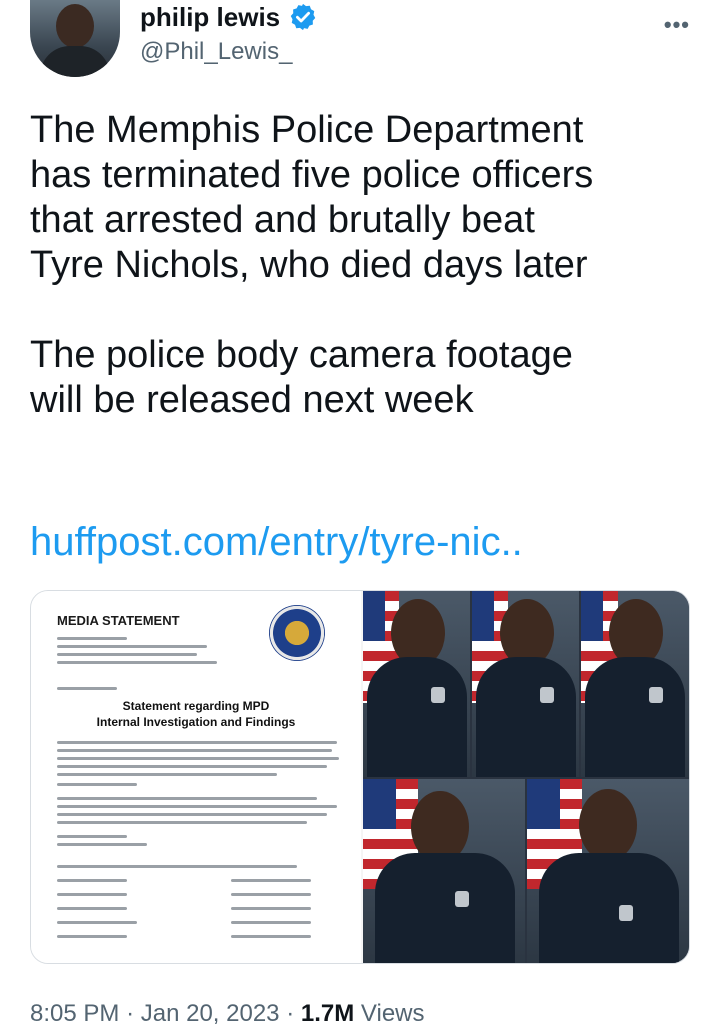 The width and height of the screenshot is (720, 1028). What do you see at coordinates (210, 1013) in the screenshot?
I see `tweet-date: Jan 20, 2023` at bounding box center [210, 1013].